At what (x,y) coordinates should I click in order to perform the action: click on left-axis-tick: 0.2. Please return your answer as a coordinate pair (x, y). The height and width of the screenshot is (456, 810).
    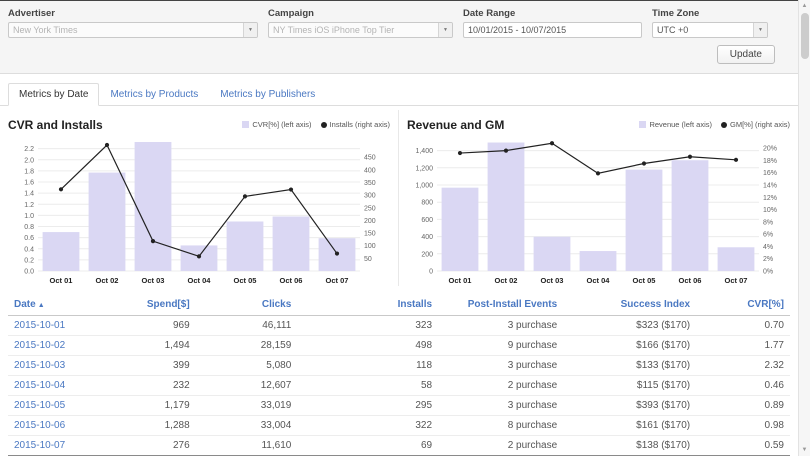
    Looking at the image, I should click on (29, 260).